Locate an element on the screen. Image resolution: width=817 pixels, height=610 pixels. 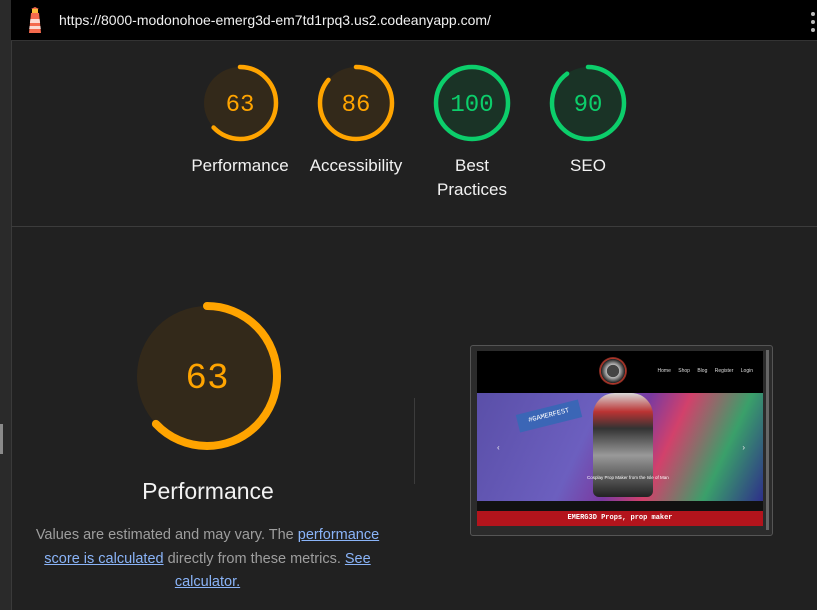
gauge-accessibility: 86 Accessibility is located at coordinates (356, 121).